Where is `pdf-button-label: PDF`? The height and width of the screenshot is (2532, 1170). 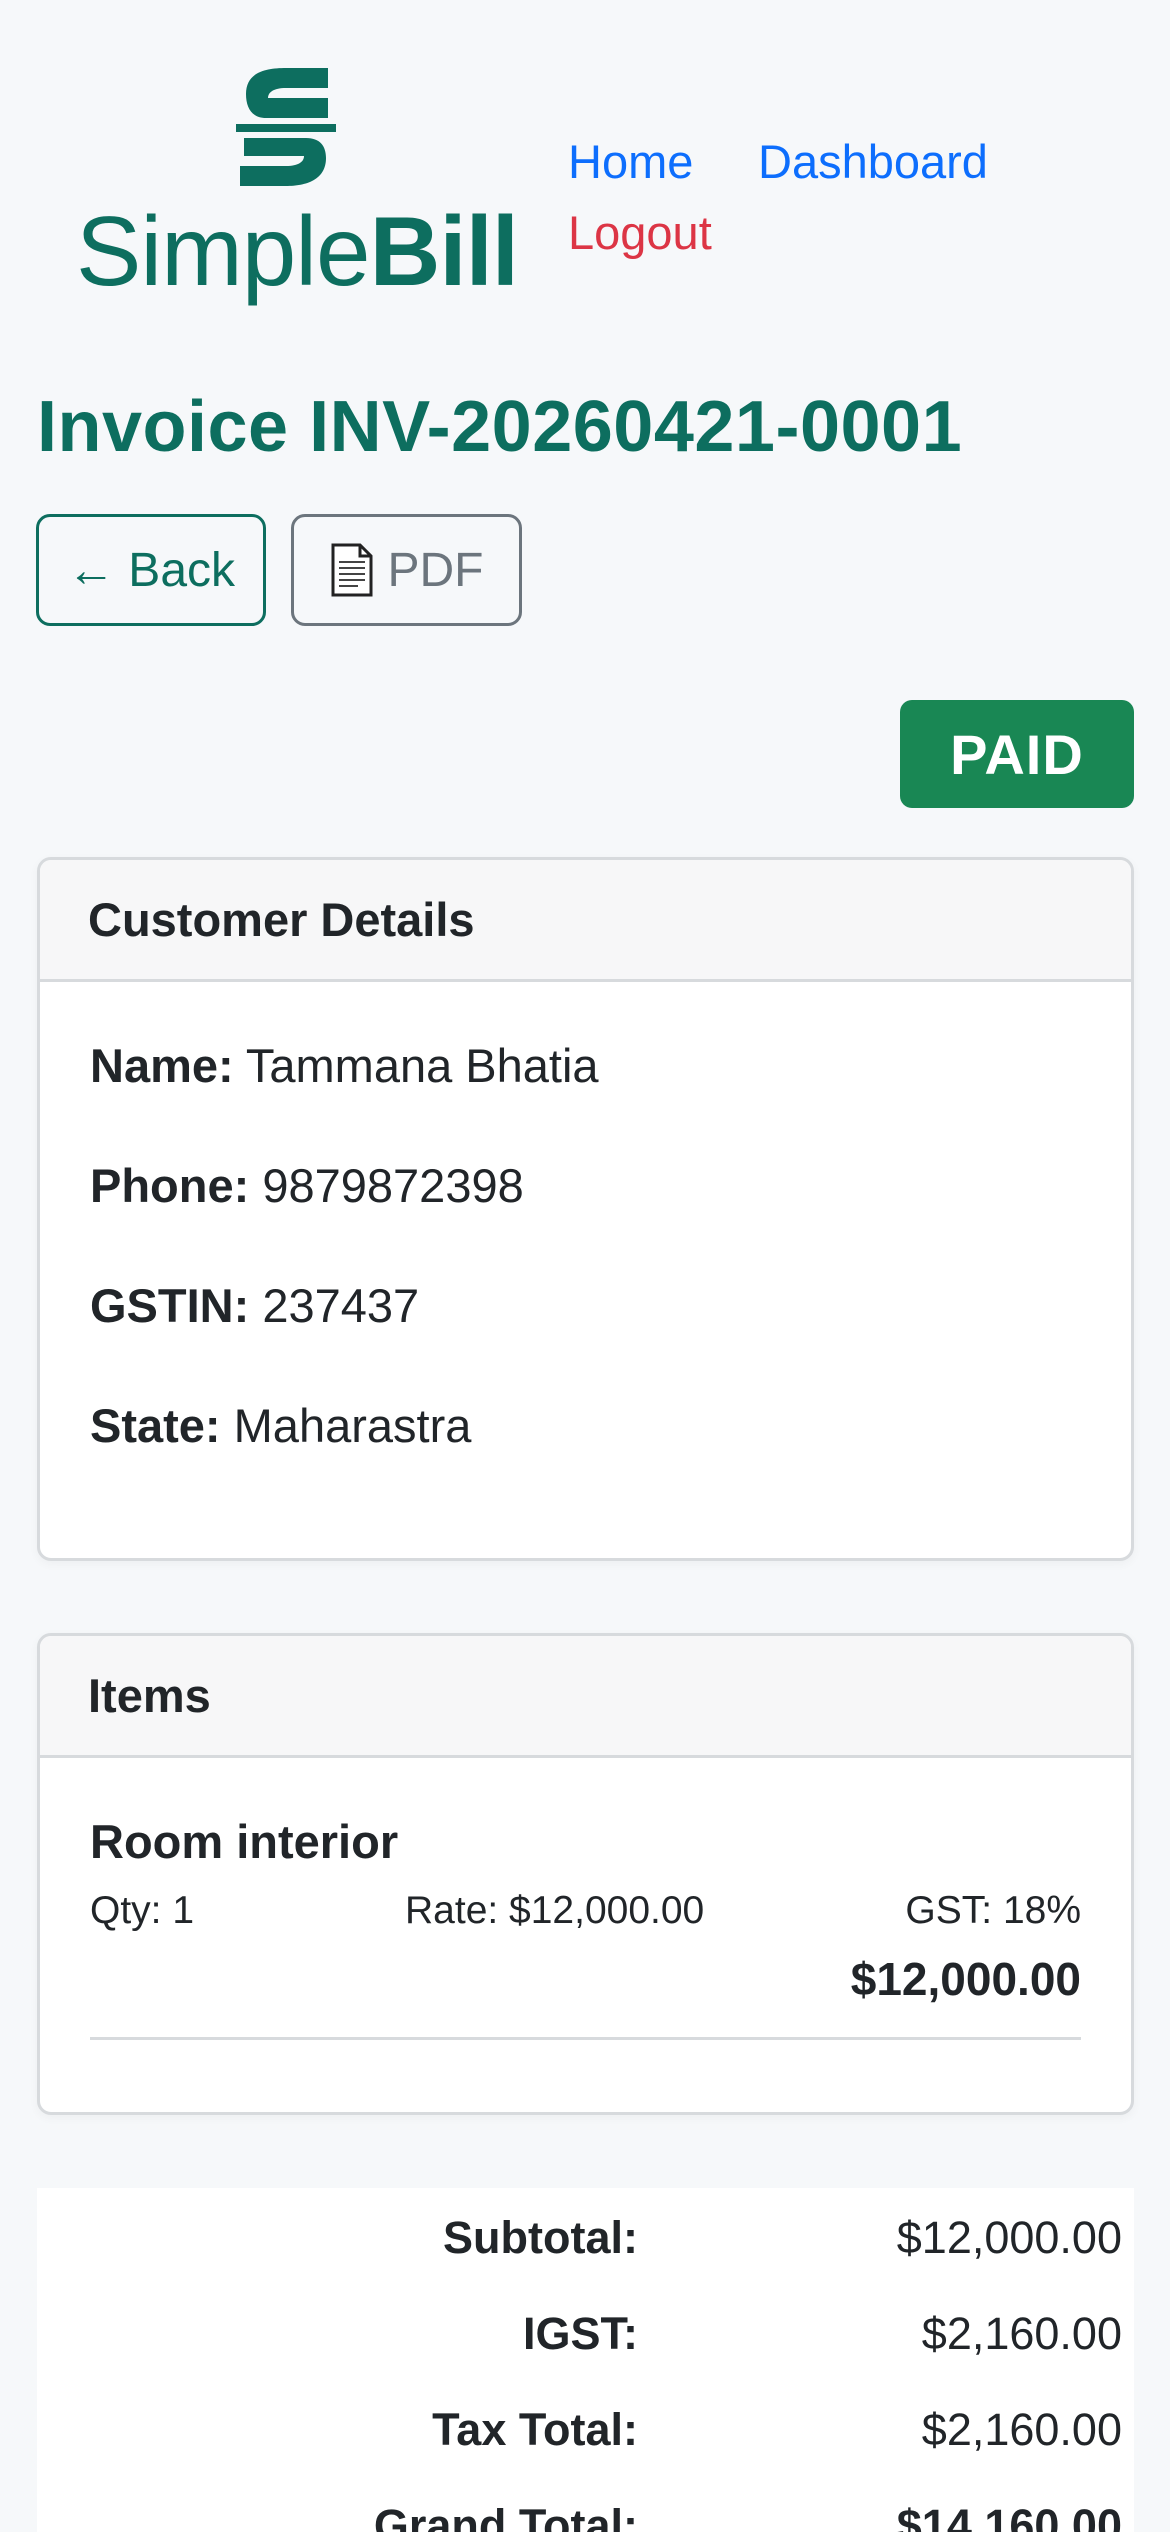
pdf-button-label: PDF is located at coordinates (435, 570).